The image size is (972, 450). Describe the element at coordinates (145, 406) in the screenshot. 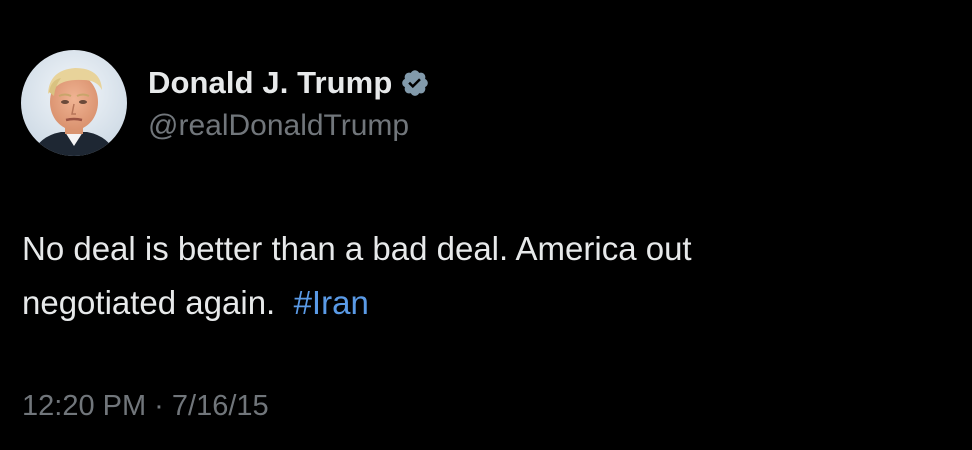

I see `tweet-timestamp: 12:20 PM · 7/16/15` at that location.